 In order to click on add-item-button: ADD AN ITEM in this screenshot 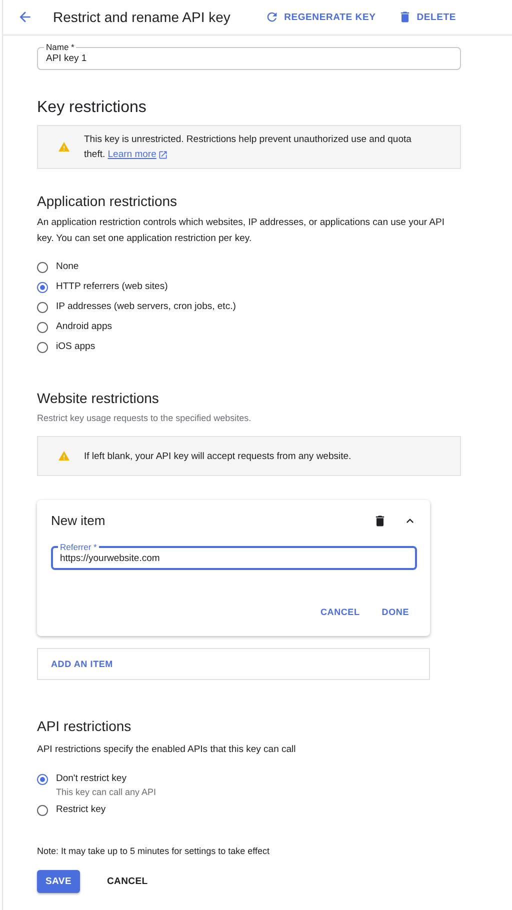, I will do `click(233, 664)`.